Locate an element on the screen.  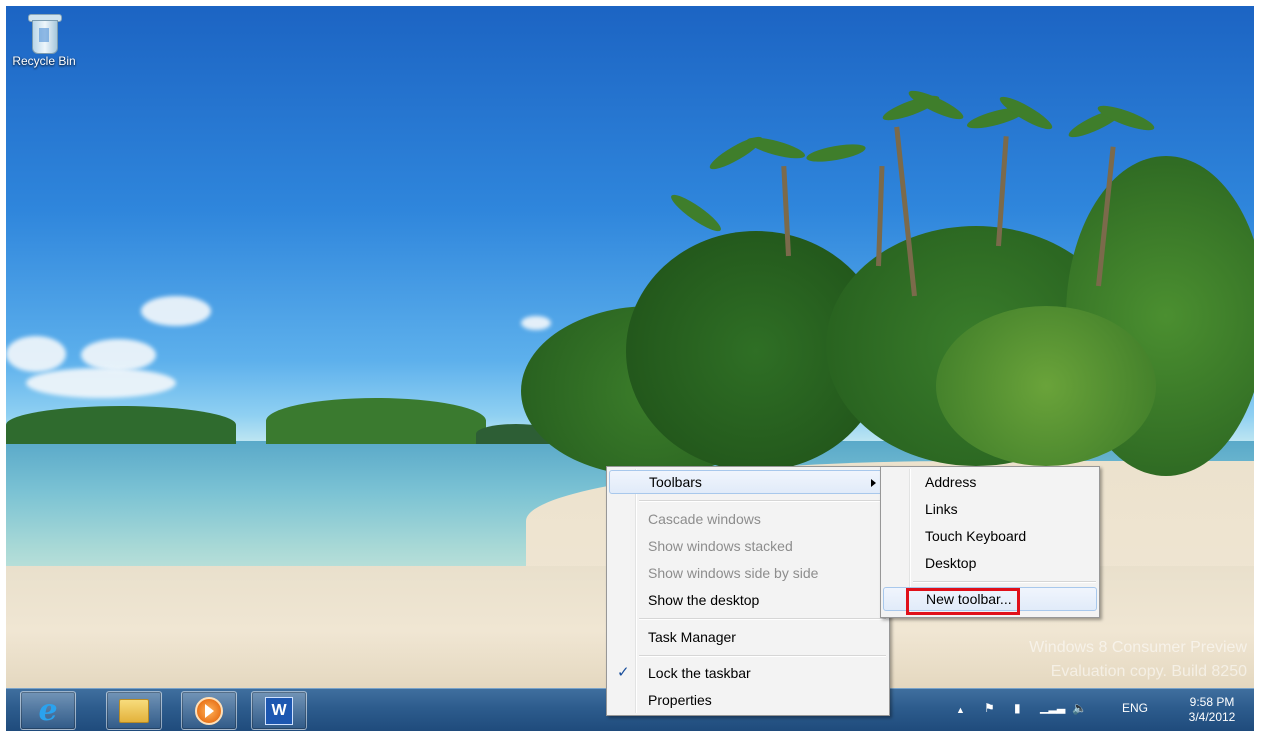
taskbar-button-internet-explorer: e is located at coordinates (48, 710).